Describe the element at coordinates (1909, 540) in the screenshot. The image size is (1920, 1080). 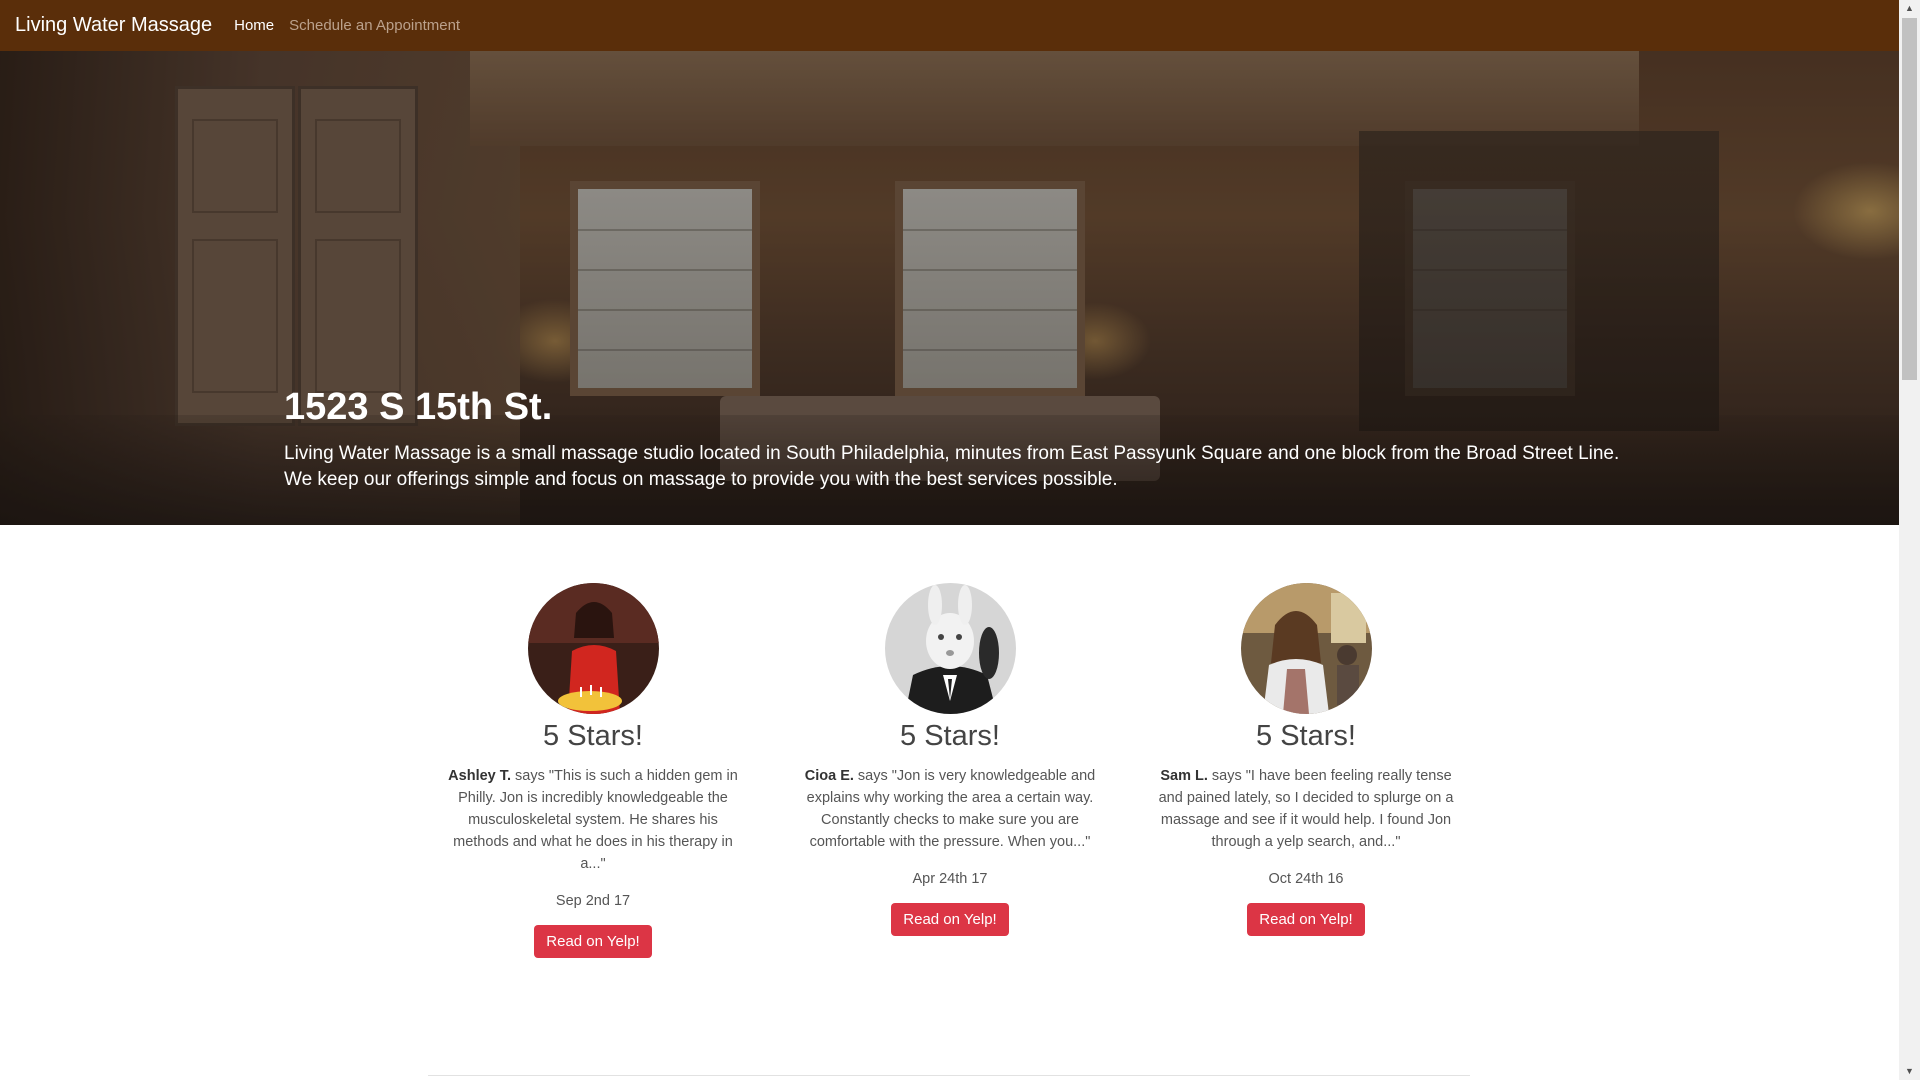
I see `vertical-scrollbar: ▲ ▼` at that location.